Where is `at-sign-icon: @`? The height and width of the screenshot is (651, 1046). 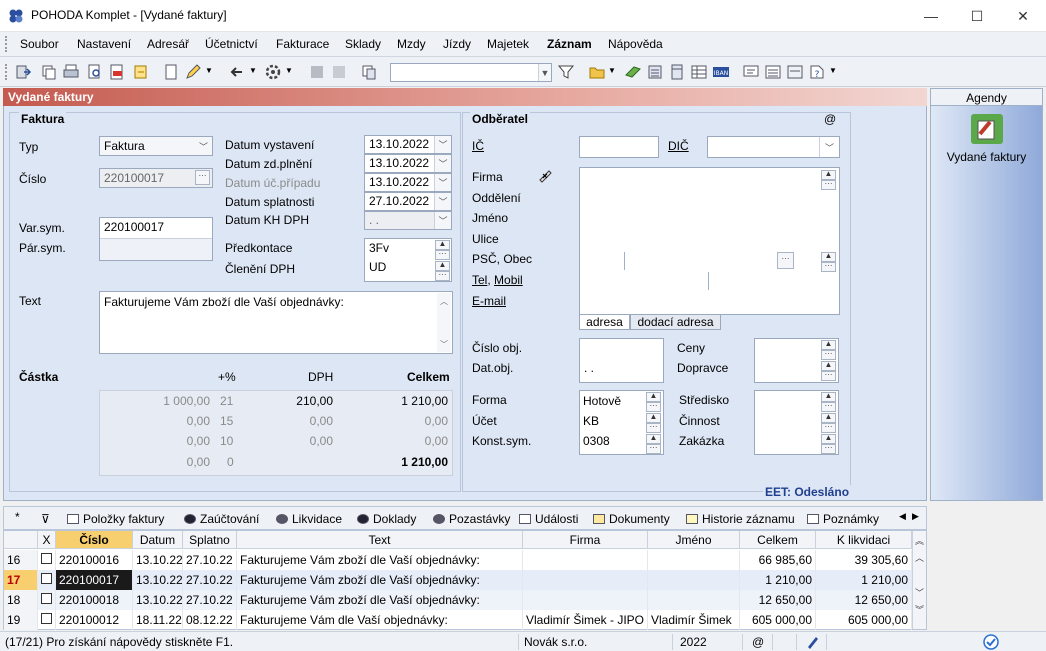 at-sign-icon: @ is located at coordinates (830, 119).